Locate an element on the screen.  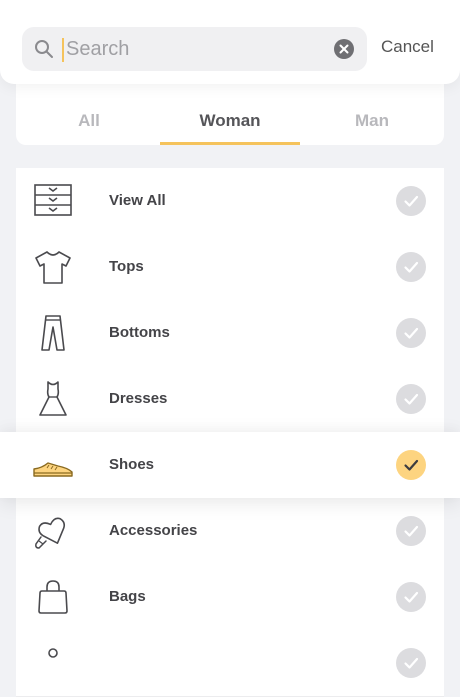
partial-icon is located at coordinates (53, 653).